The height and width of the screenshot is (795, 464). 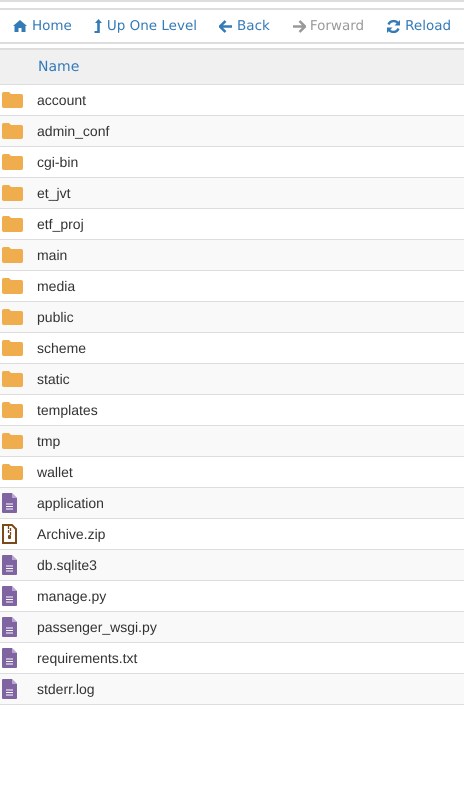 What do you see at coordinates (419, 26) in the screenshot?
I see `reload-button: Reload` at bounding box center [419, 26].